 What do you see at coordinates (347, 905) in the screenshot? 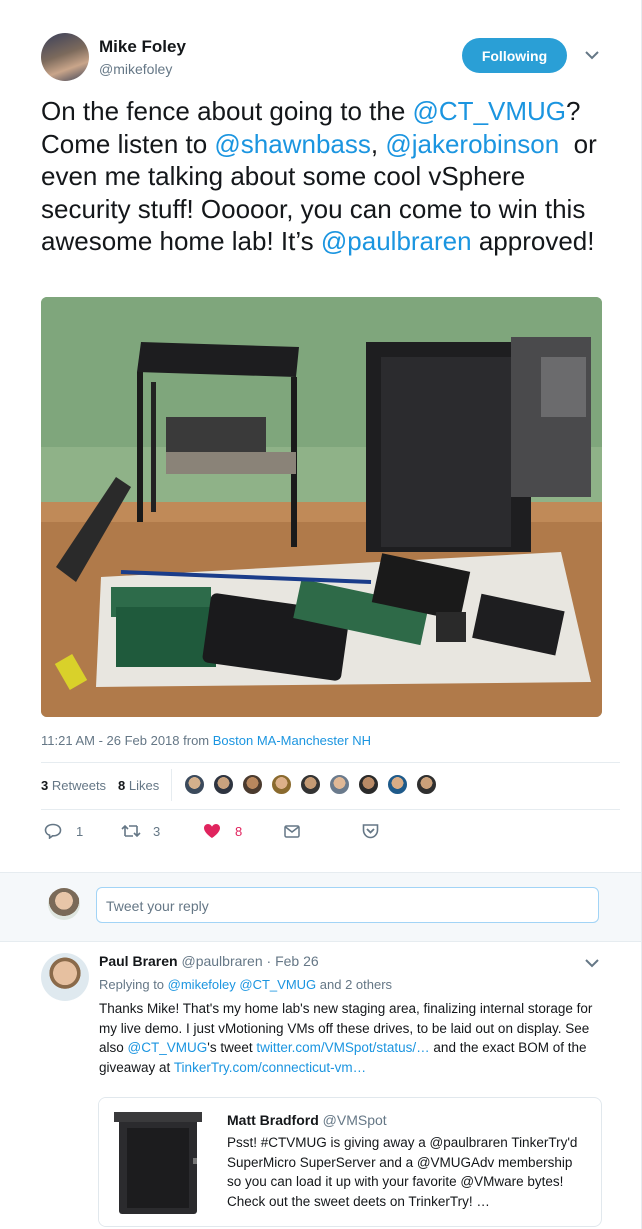
I see `reply-input: Tweet your reply` at bounding box center [347, 905].